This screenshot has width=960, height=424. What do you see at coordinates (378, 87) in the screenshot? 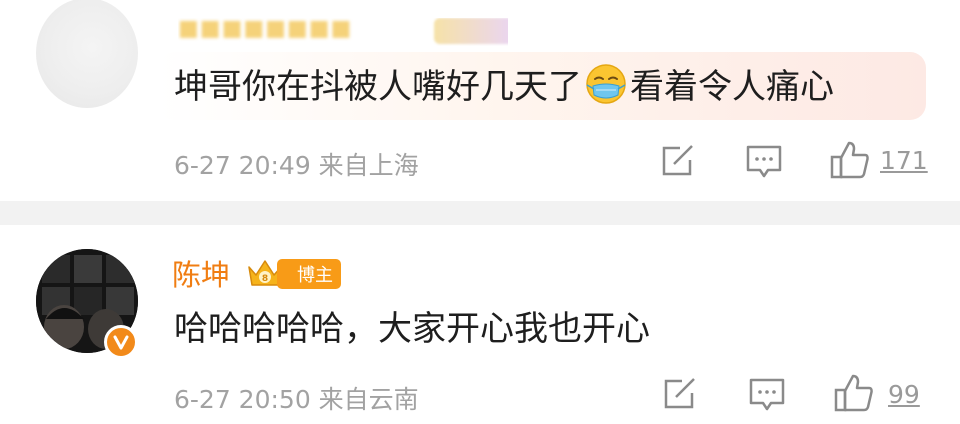
I see `comment-text-part: 坤哥你在抖被人嘴好几天了` at bounding box center [378, 87].